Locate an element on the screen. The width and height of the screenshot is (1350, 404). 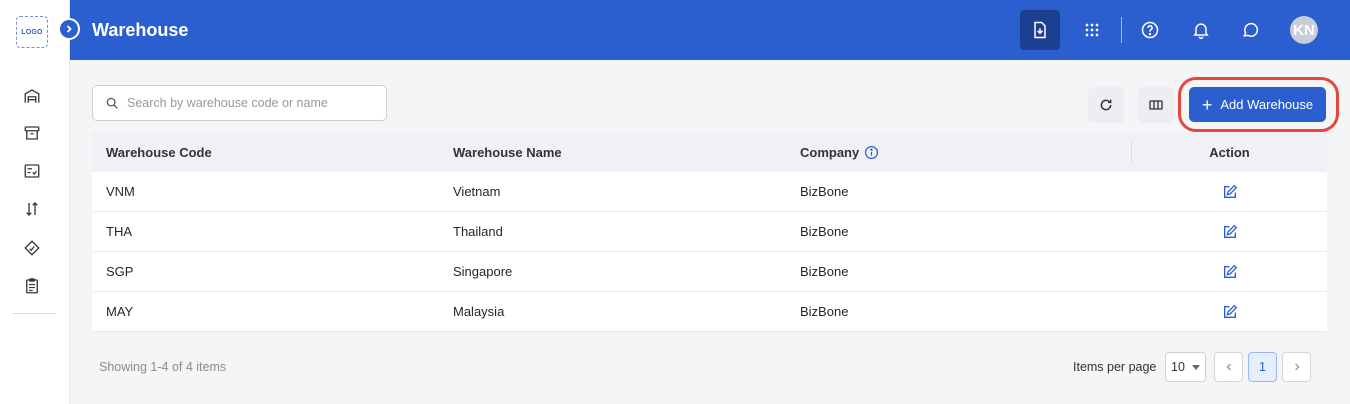
add-warehouse-button: + Add Warehouse is located at coordinates (1257, 104).